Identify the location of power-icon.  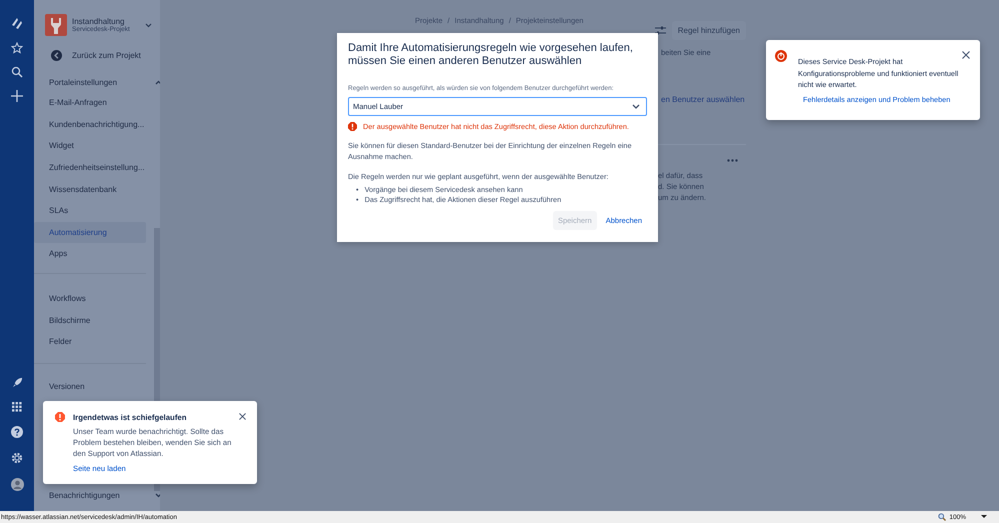
(781, 56).